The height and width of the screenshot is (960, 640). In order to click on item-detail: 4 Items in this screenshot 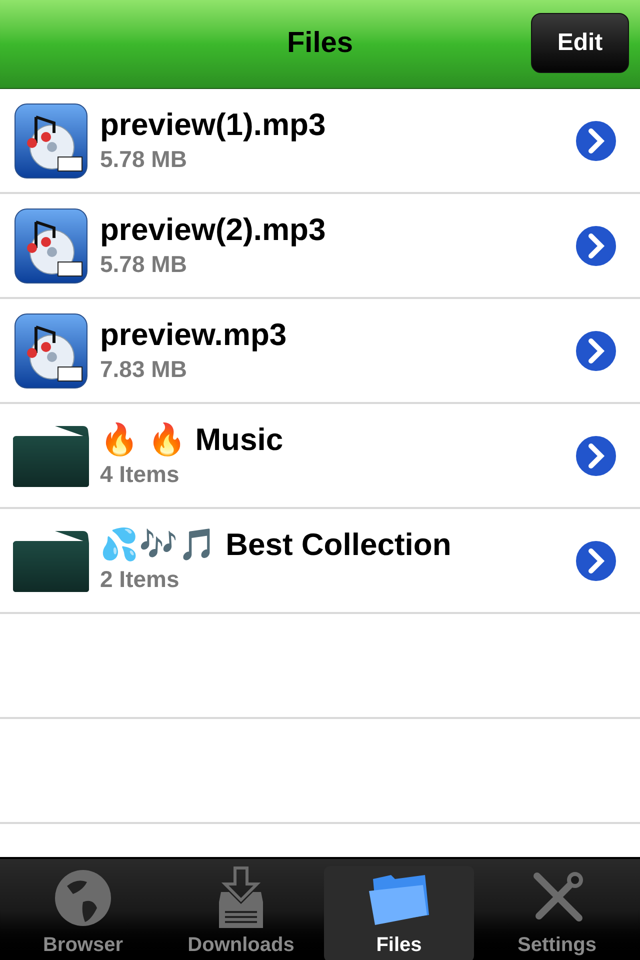, I will do `click(140, 474)`.